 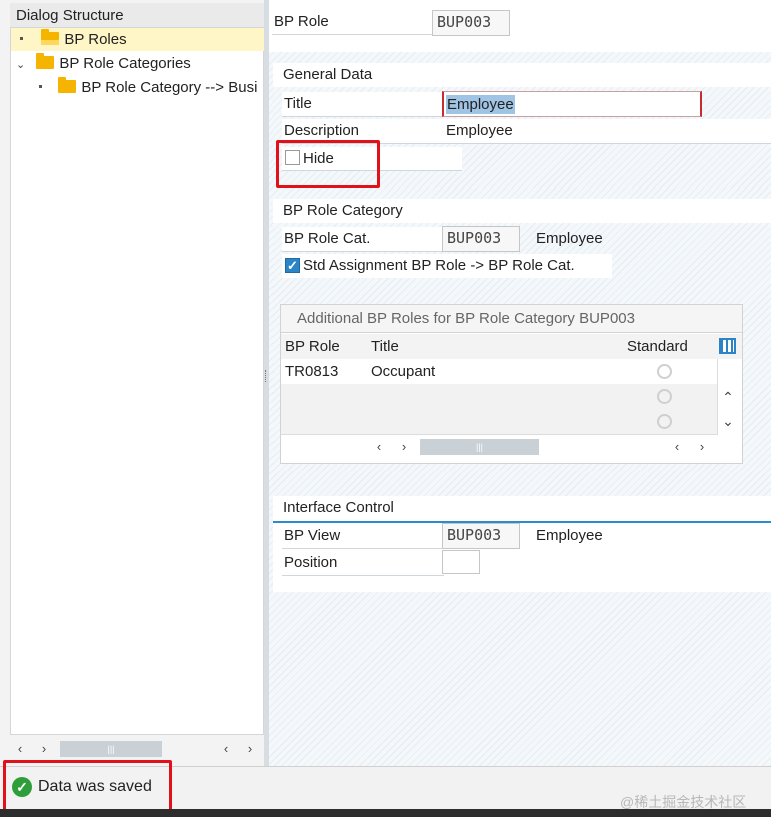 What do you see at coordinates (481, 239) in the screenshot?
I see `bp-role-cat-field: BUP003` at bounding box center [481, 239].